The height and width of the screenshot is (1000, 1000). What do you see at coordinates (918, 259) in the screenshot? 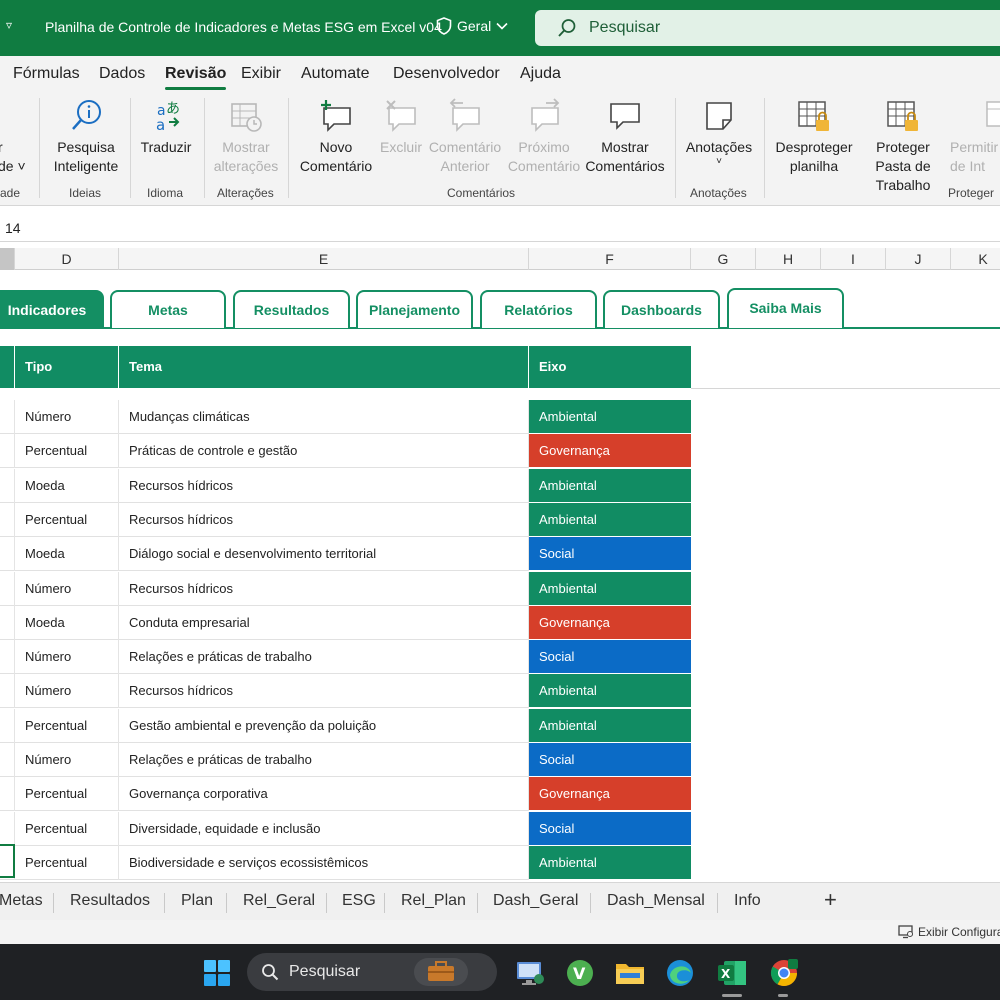
I see `column-header-j: J` at bounding box center [918, 259].